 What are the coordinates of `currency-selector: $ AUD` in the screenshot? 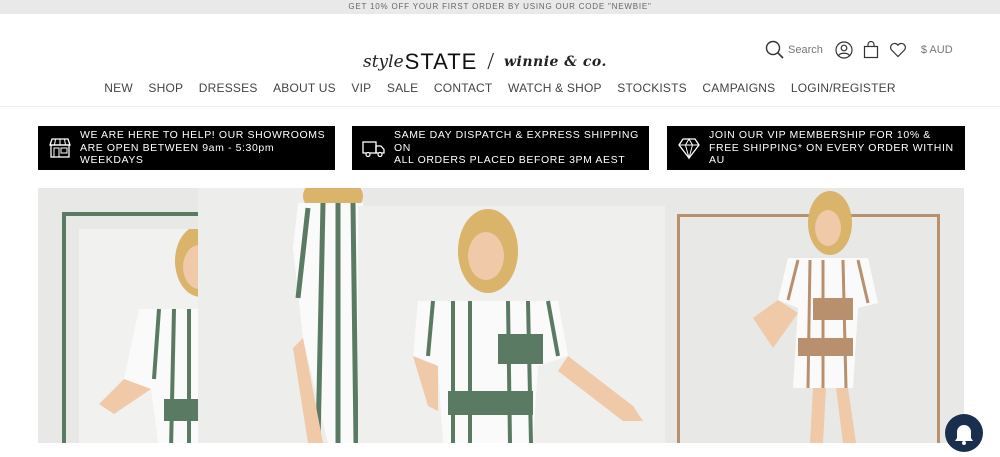 It's located at (937, 50).